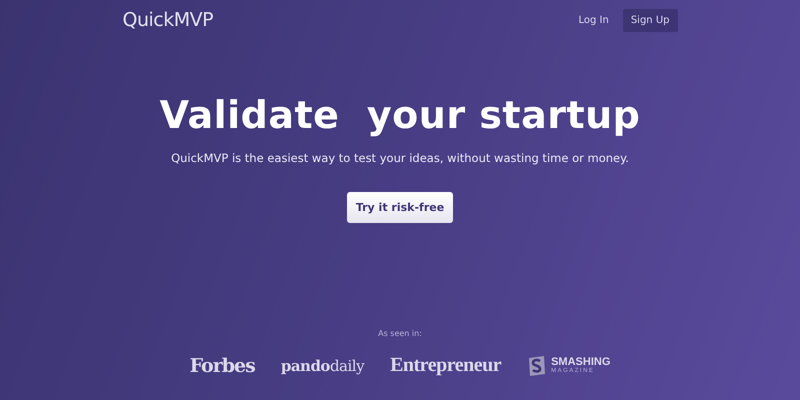 This screenshot has width=800, height=400. Describe the element at coordinates (580, 362) in the screenshot. I see `smashing-logo-text: SMASHING` at that location.